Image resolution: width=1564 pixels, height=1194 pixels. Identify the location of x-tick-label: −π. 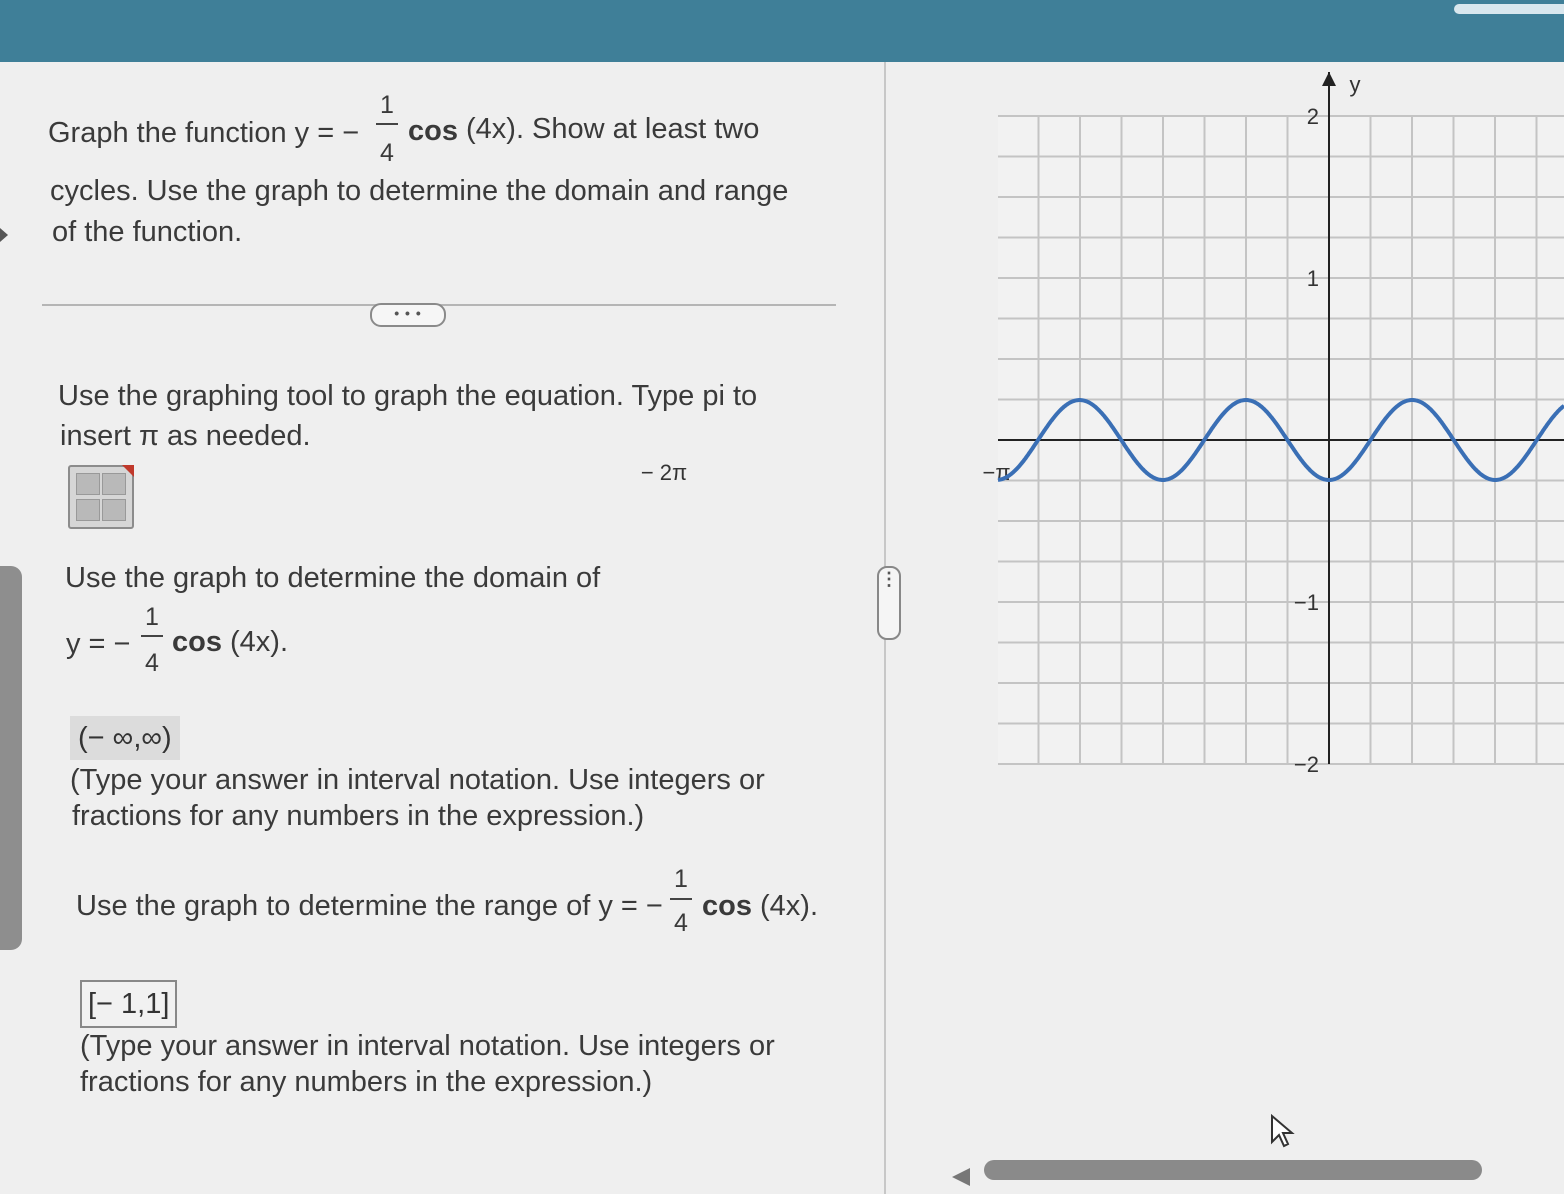
(996, 472).